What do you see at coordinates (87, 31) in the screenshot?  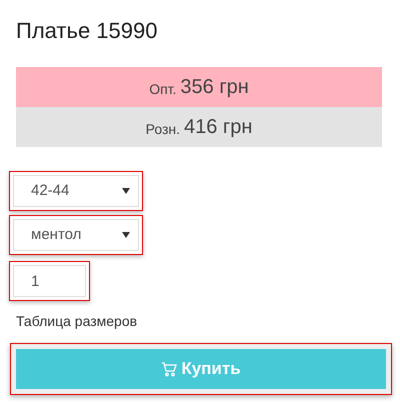 I see `product-title: Платье 15990` at bounding box center [87, 31].